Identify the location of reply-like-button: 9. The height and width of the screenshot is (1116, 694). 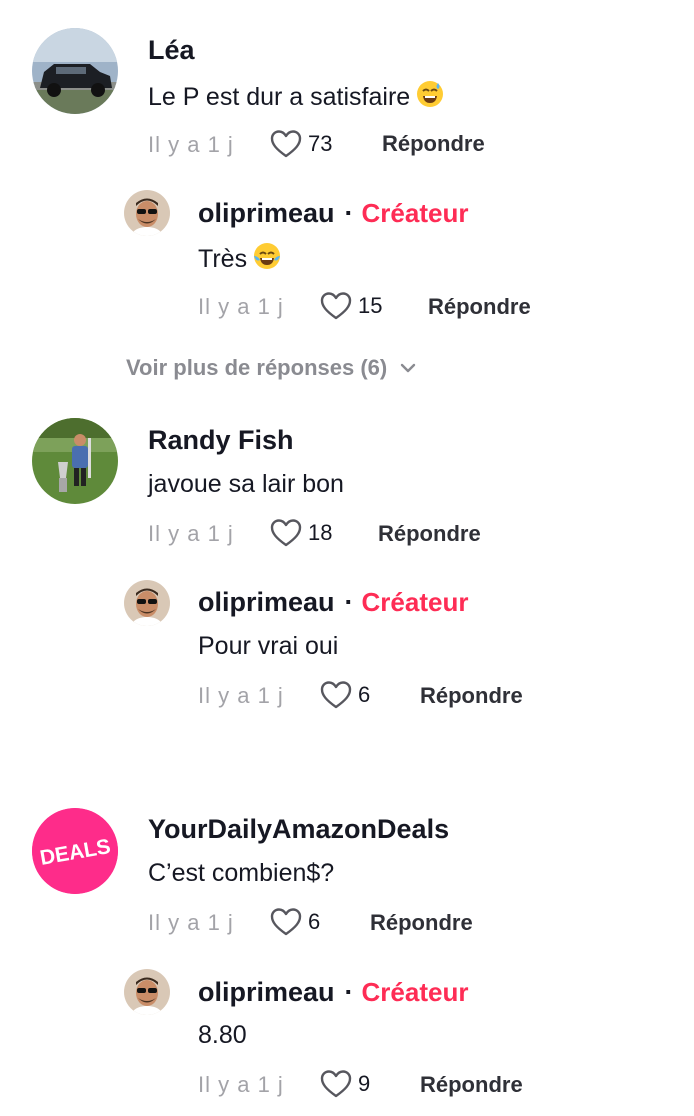
(345, 1084).